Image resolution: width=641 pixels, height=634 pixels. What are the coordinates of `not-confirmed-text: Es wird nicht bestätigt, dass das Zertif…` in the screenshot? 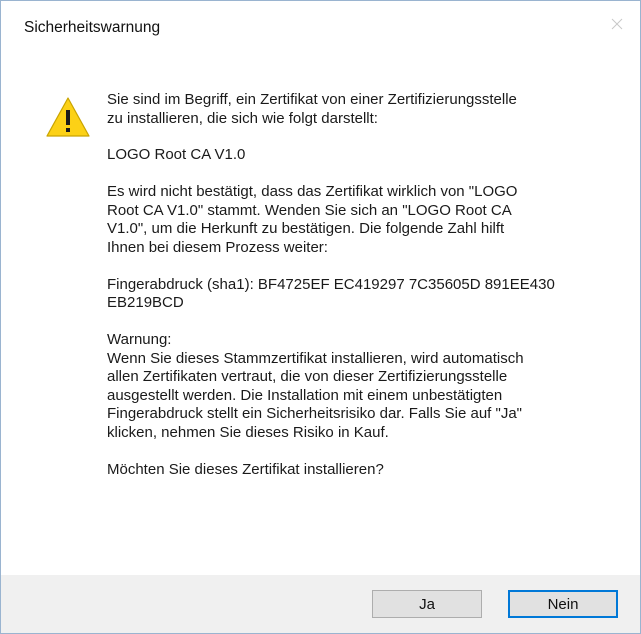 It's located at (312, 219).